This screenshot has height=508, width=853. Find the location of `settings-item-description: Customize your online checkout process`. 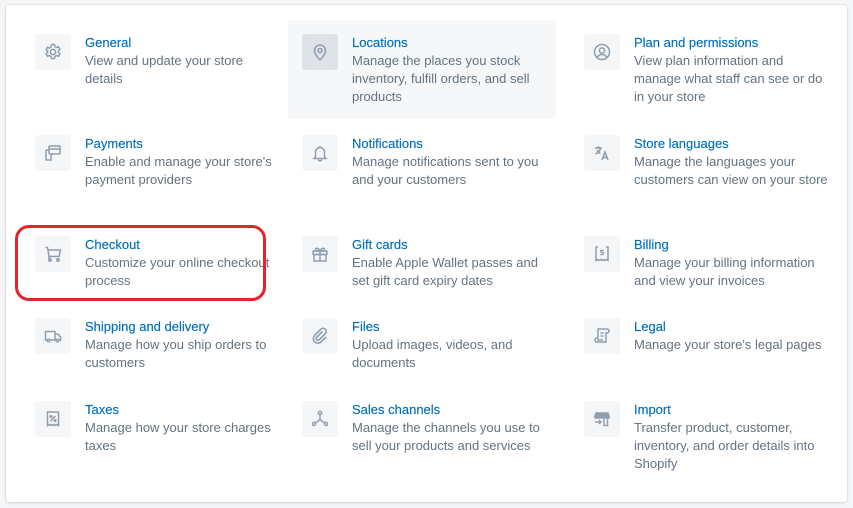

settings-item-description: Customize your online checkout process is located at coordinates (177, 271).